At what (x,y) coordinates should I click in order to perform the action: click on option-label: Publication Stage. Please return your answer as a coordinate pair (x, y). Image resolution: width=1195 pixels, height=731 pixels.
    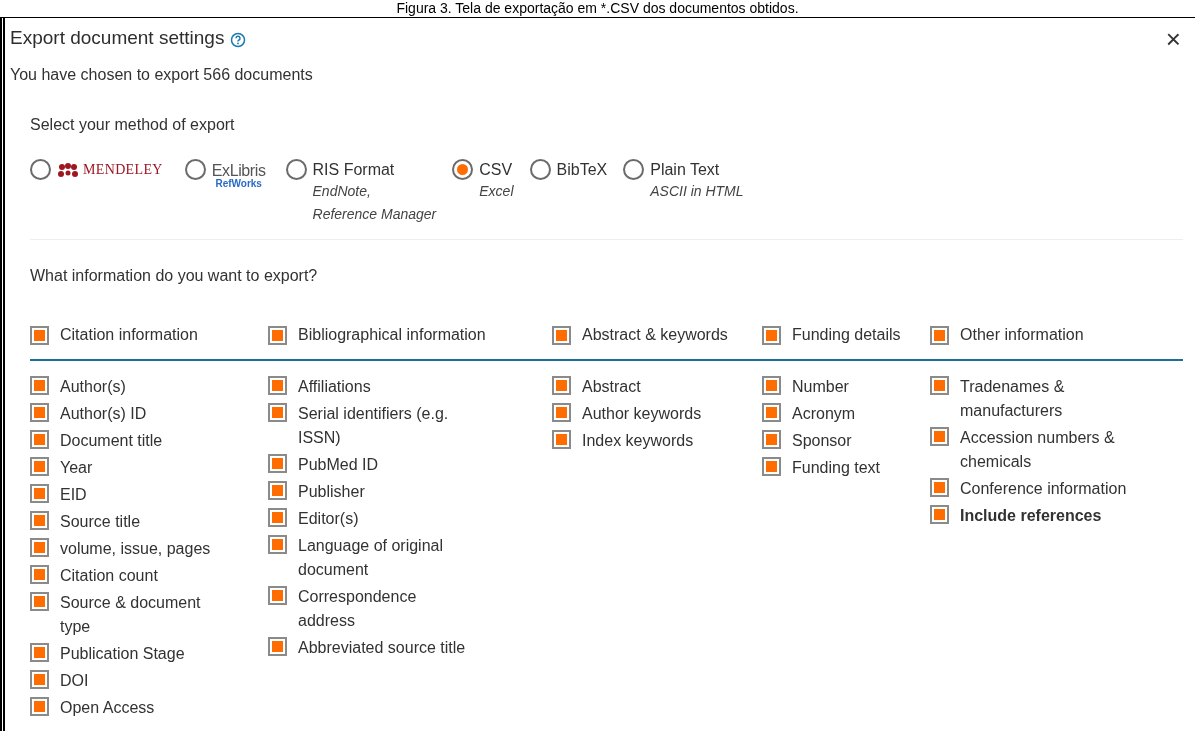
    Looking at the image, I should click on (122, 654).